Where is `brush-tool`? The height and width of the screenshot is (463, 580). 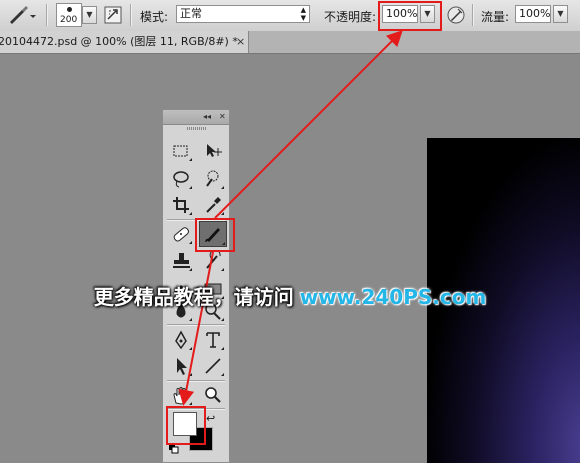 brush-tool is located at coordinates (213, 234).